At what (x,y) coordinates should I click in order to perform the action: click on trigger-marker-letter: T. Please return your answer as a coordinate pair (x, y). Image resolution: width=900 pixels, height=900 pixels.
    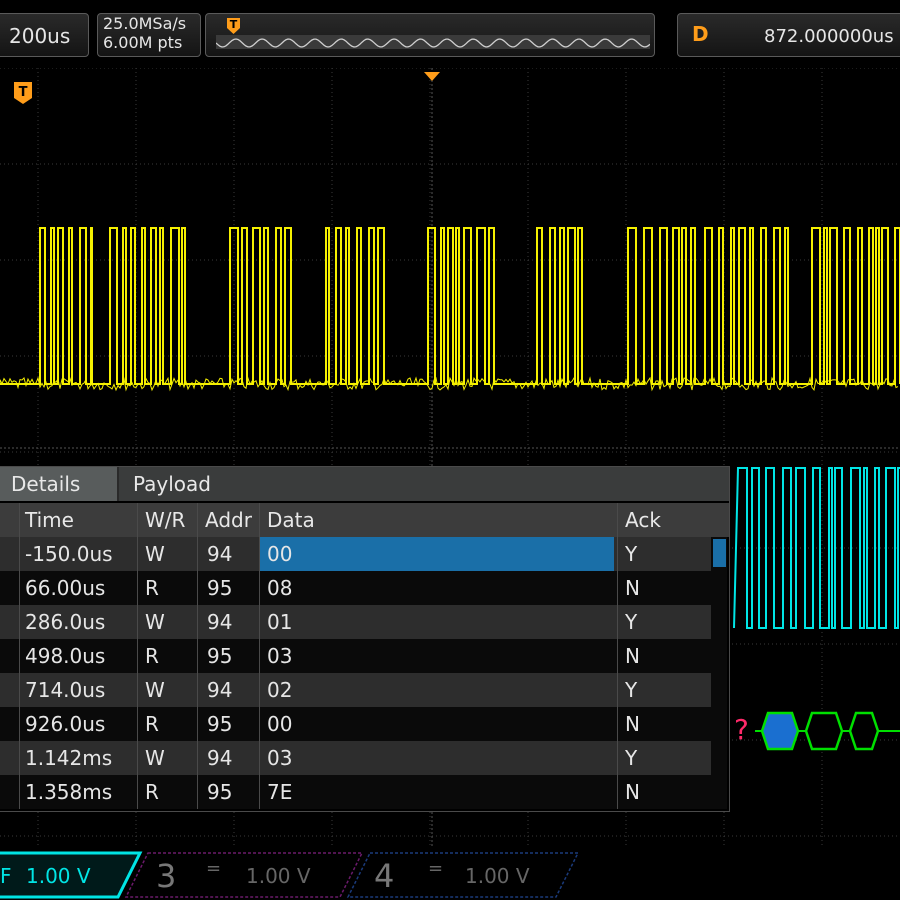
    Looking at the image, I should click on (234, 24).